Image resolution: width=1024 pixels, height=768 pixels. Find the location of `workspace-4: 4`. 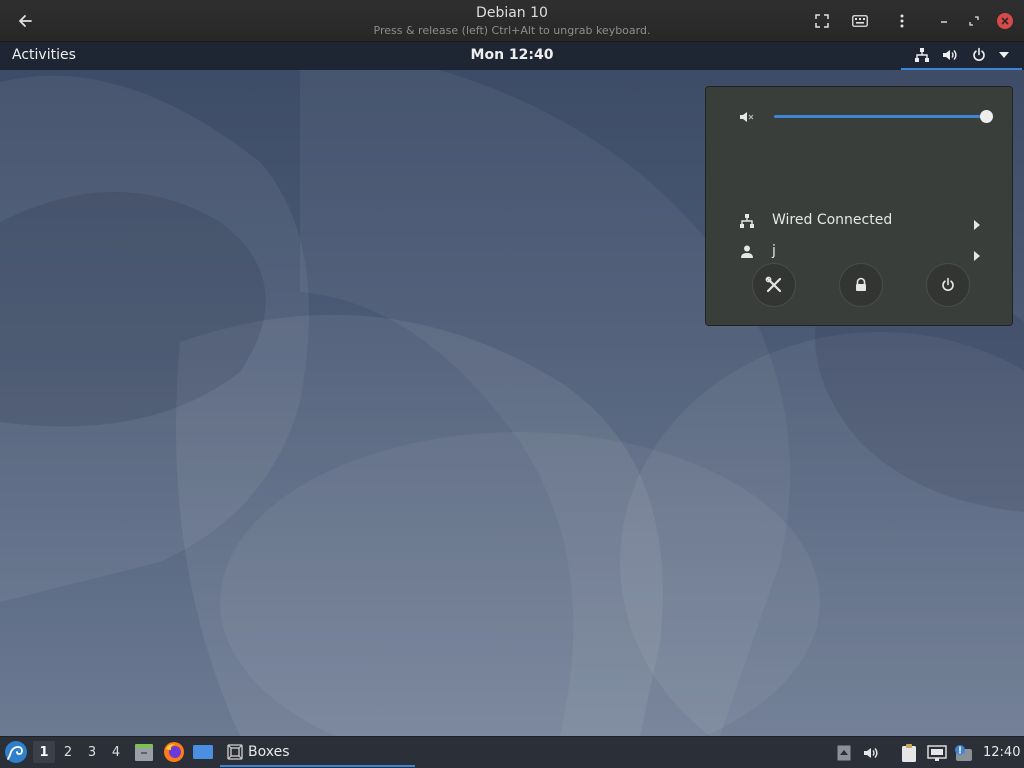

workspace-4: 4 is located at coordinates (116, 752).